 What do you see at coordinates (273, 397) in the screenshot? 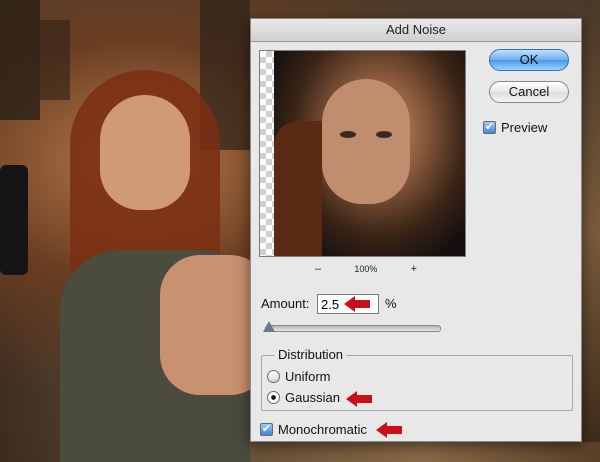
I see `gaussian-radio` at bounding box center [273, 397].